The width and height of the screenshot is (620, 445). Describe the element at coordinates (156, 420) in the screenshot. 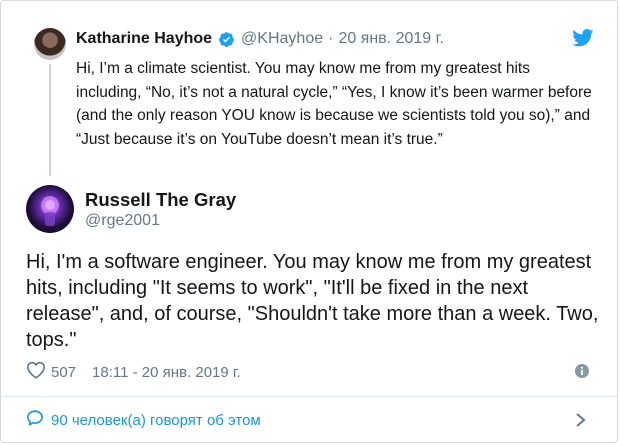

I see `conversation-label: 90 человек(а) говорят об этом` at that location.